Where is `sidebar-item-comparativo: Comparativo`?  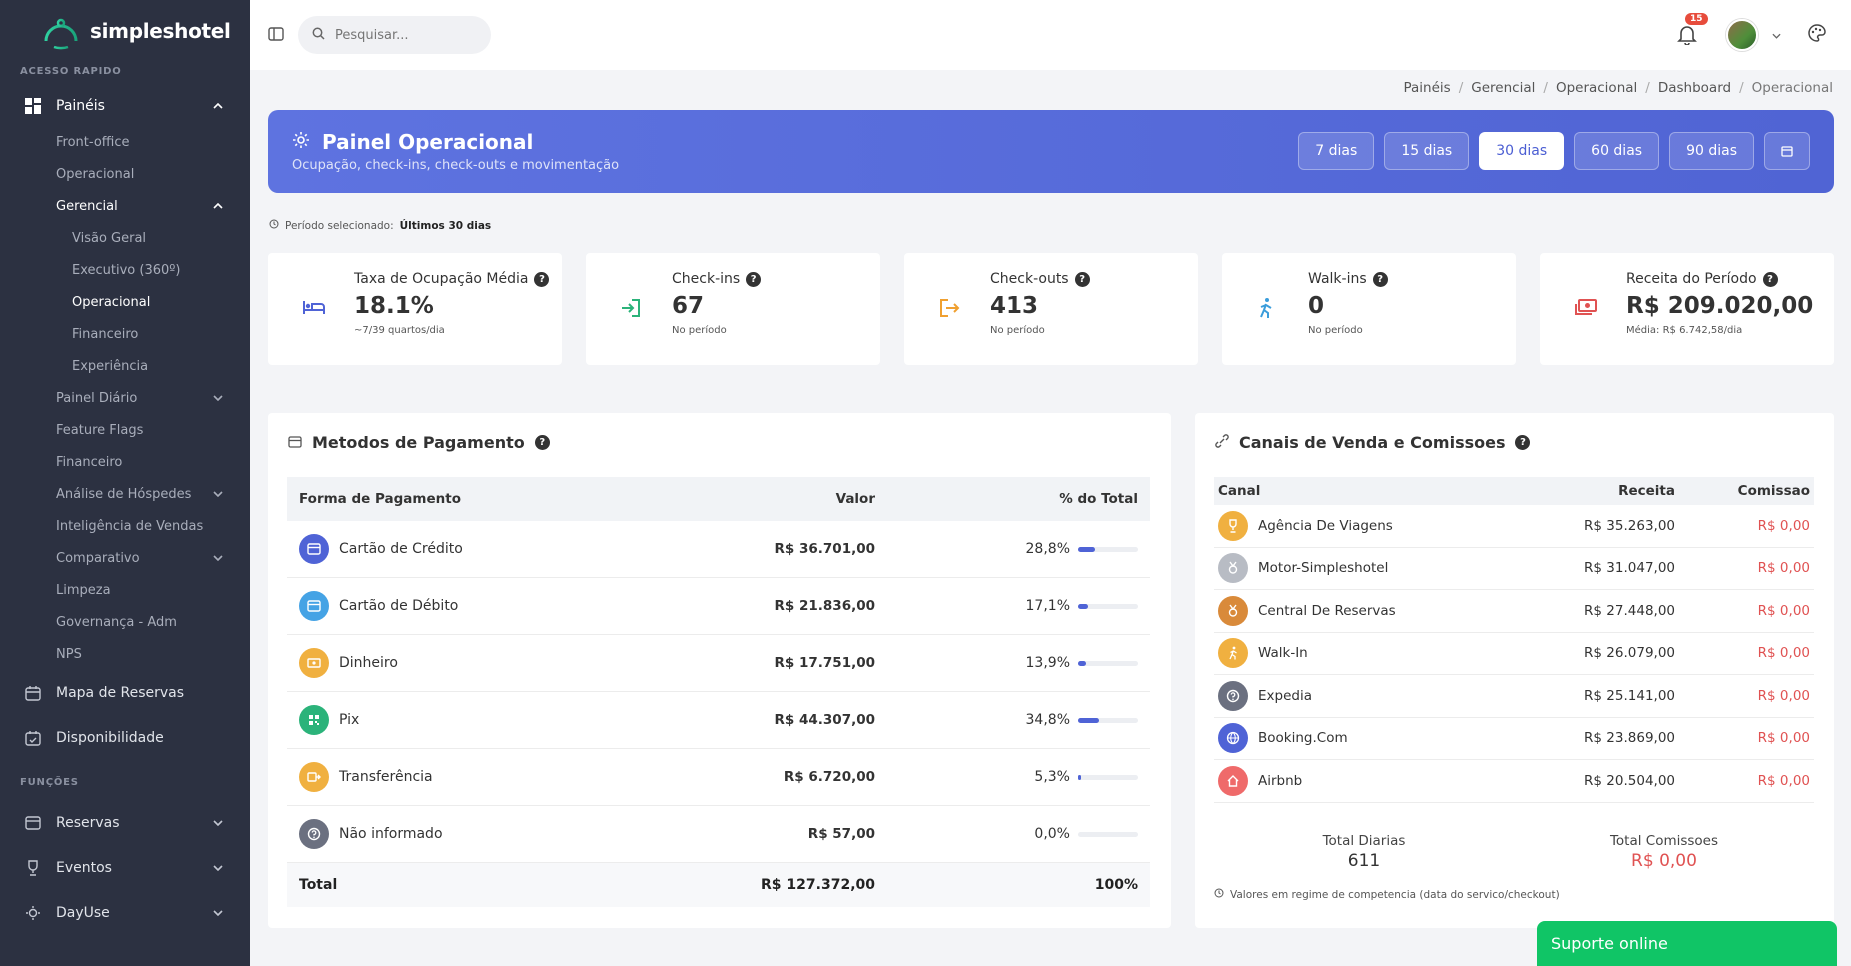
sidebar-item-comparativo: Comparativo is located at coordinates (125, 558).